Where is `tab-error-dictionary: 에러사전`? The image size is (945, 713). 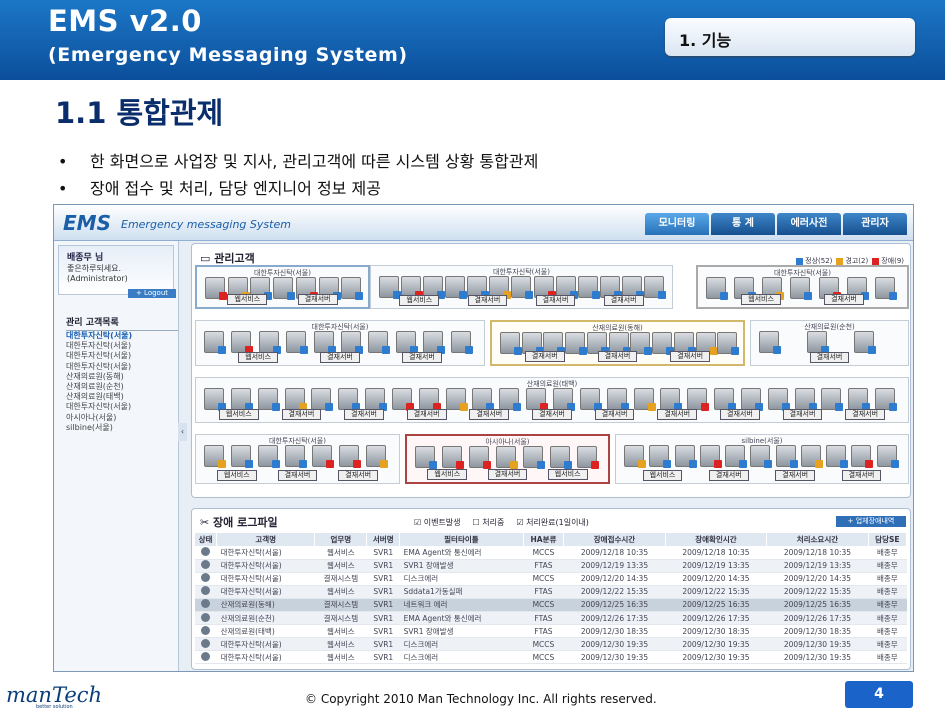 tab-error-dictionary: 에러사전 is located at coordinates (809, 224).